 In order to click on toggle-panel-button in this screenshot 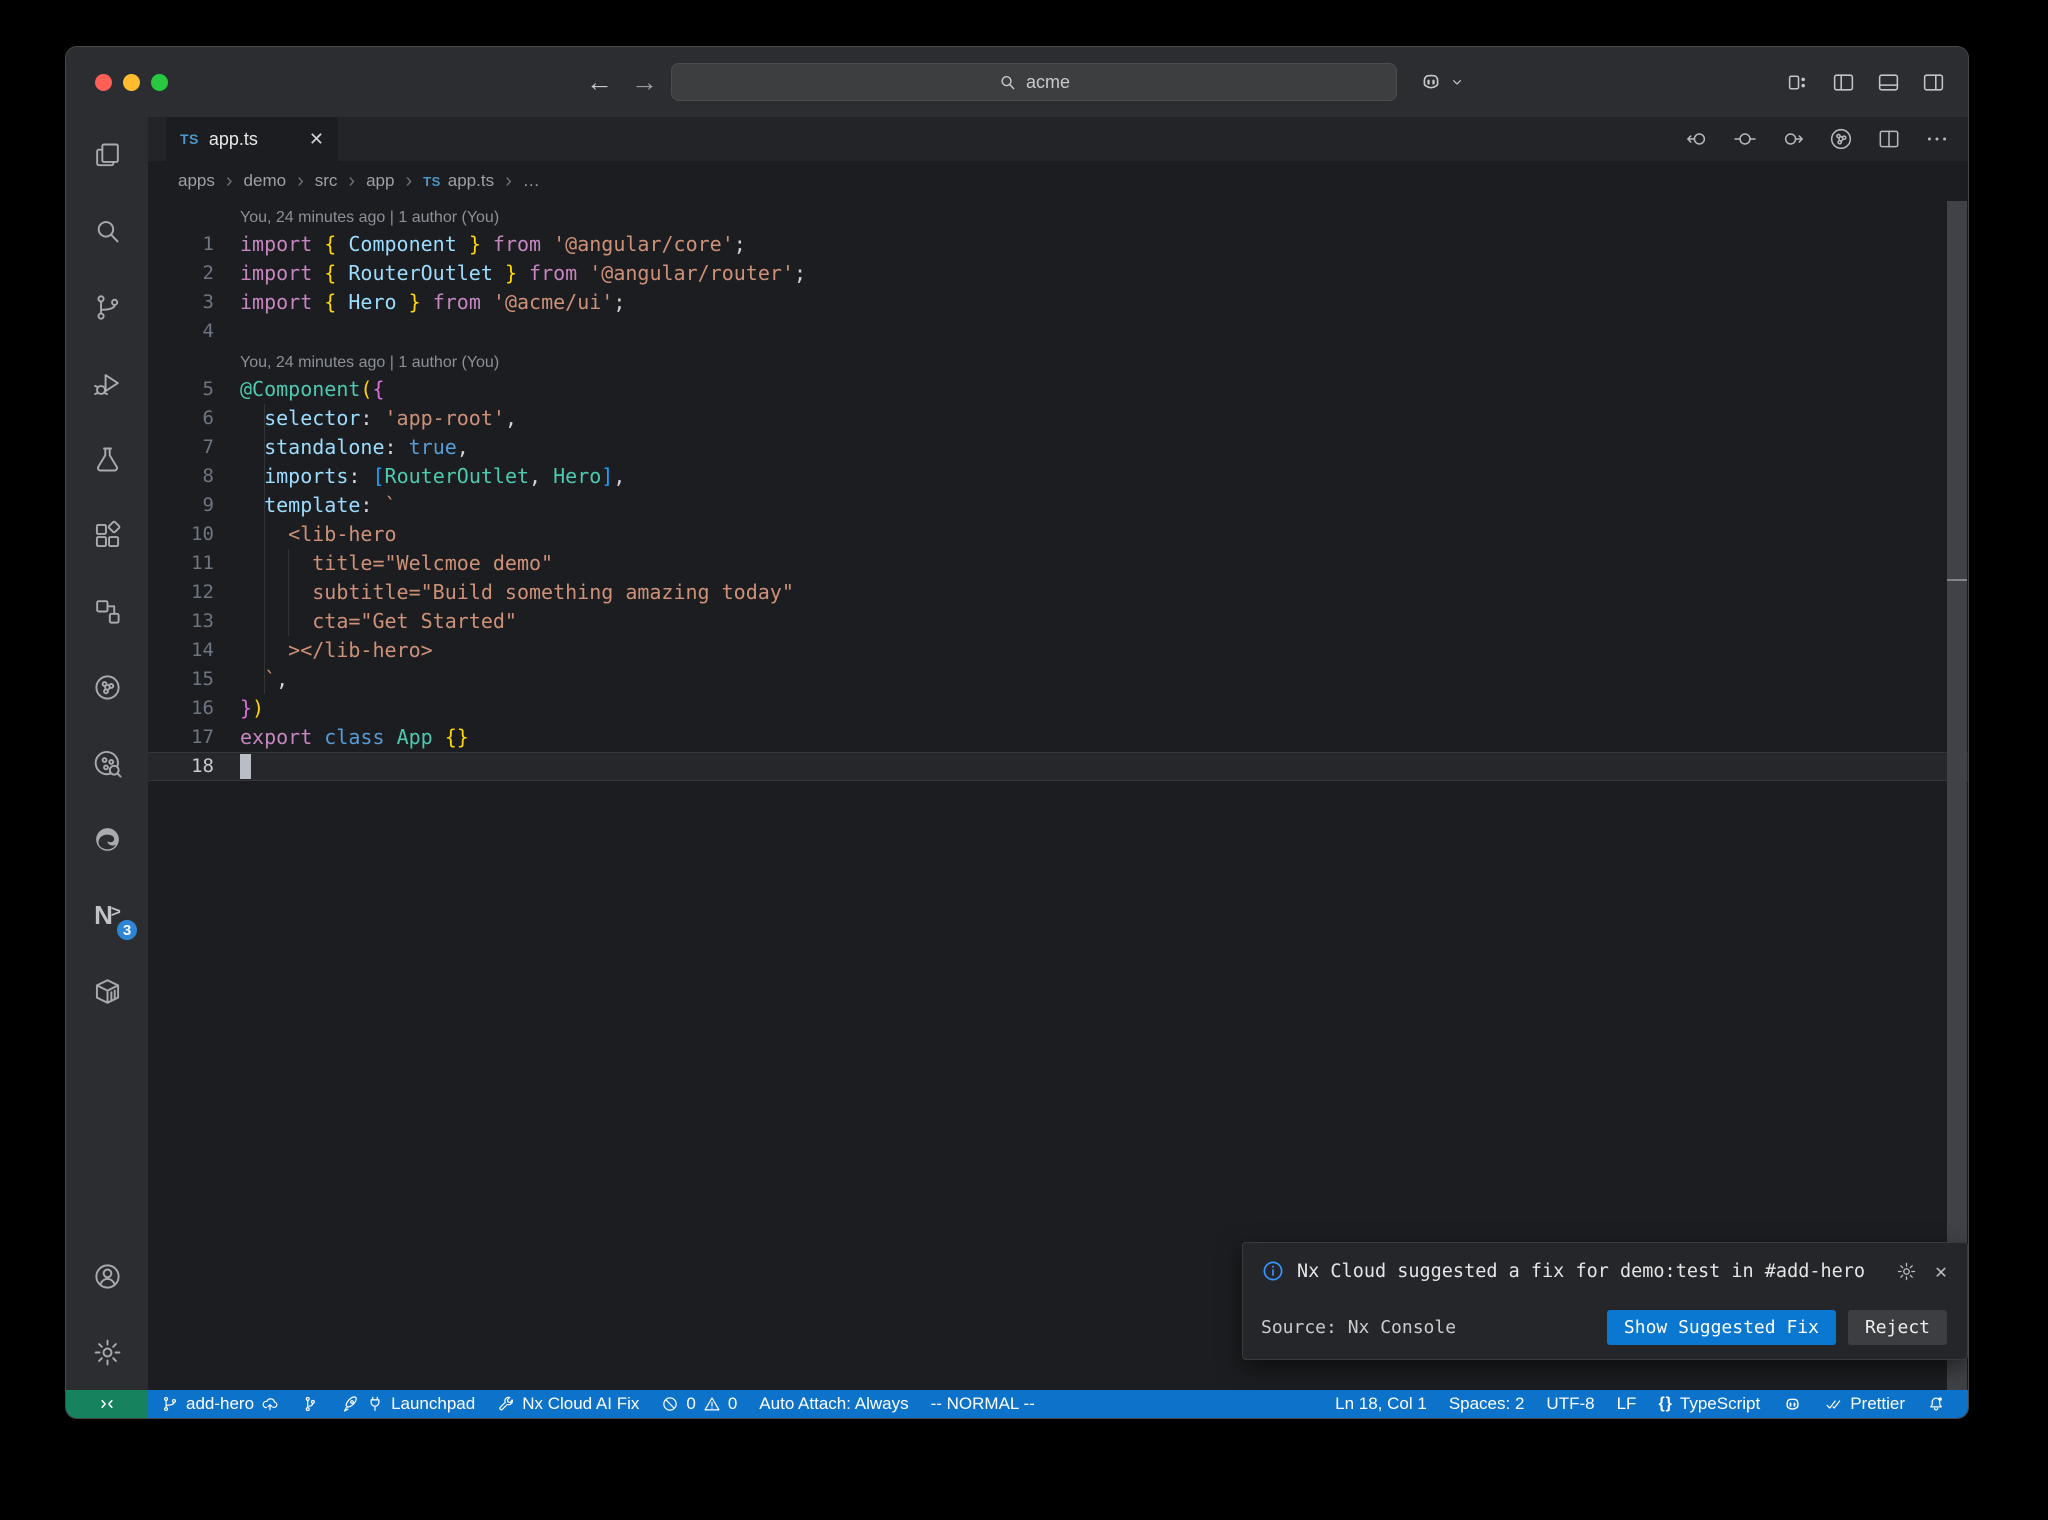, I will do `click(1888, 82)`.